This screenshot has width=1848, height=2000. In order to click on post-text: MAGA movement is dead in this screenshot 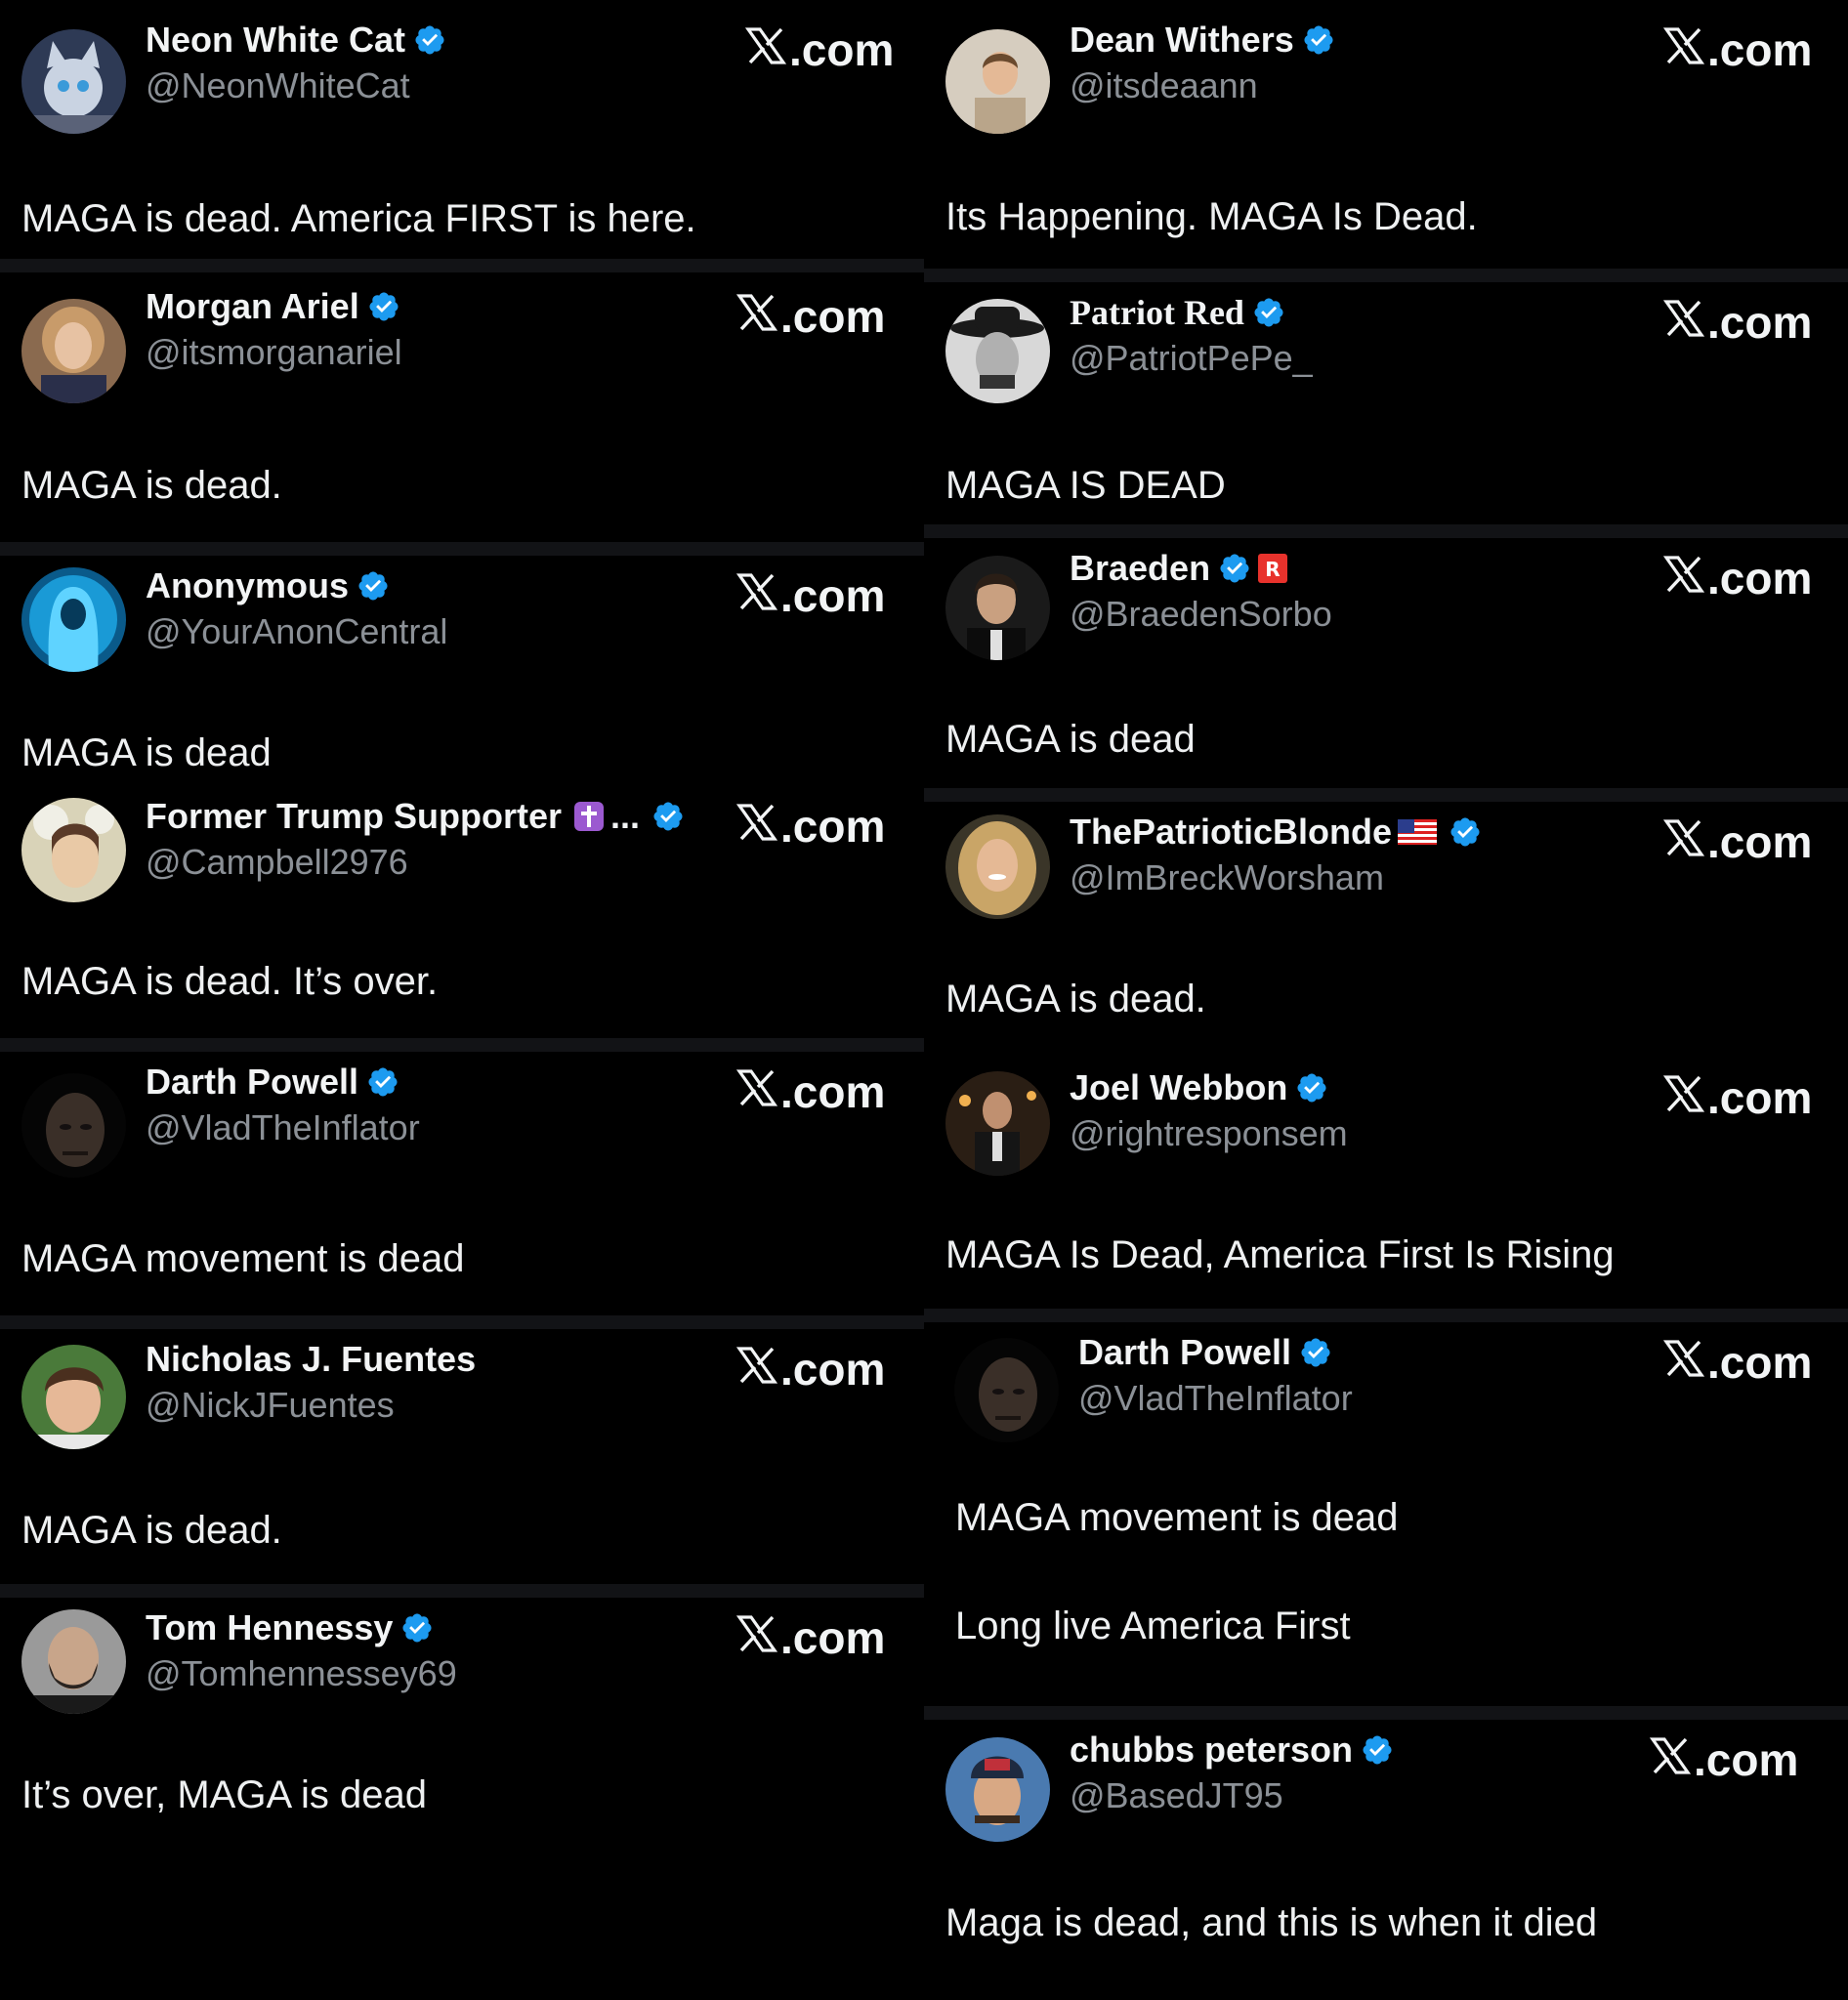, I will do `click(1177, 1517)`.